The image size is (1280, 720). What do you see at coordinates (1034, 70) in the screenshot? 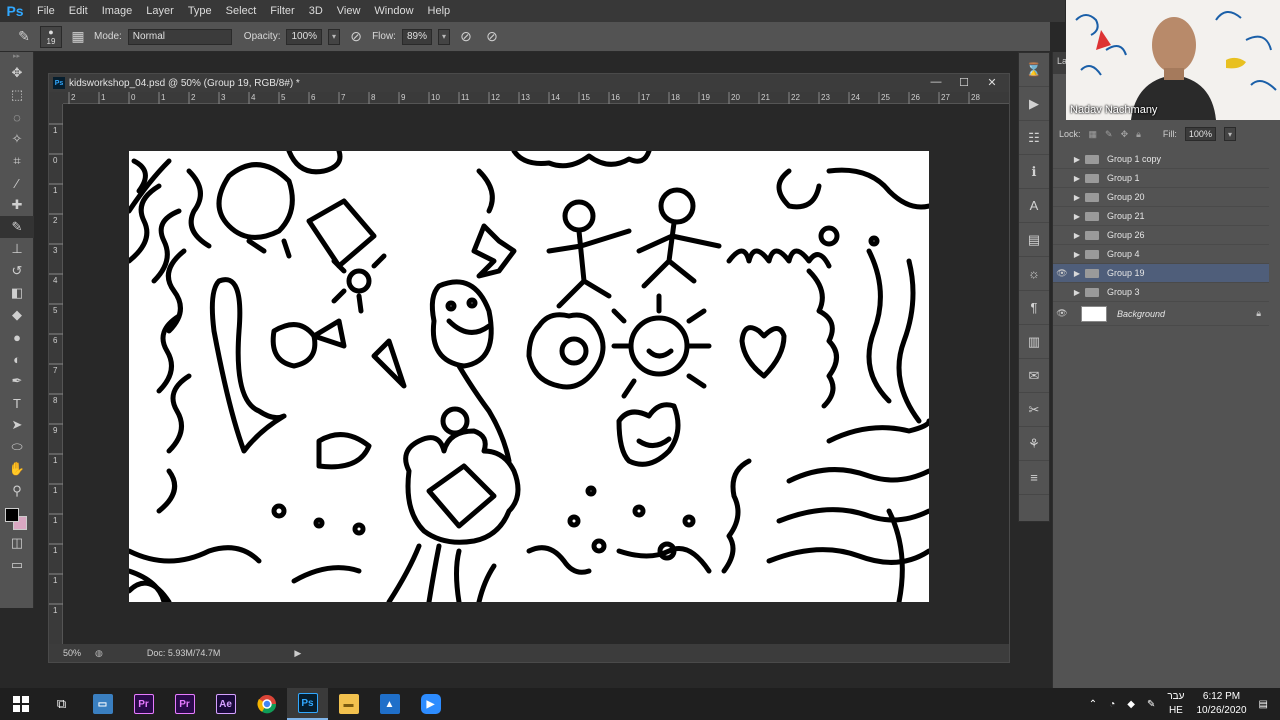
I see `history-panel-icon: ⌛` at bounding box center [1034, 70].